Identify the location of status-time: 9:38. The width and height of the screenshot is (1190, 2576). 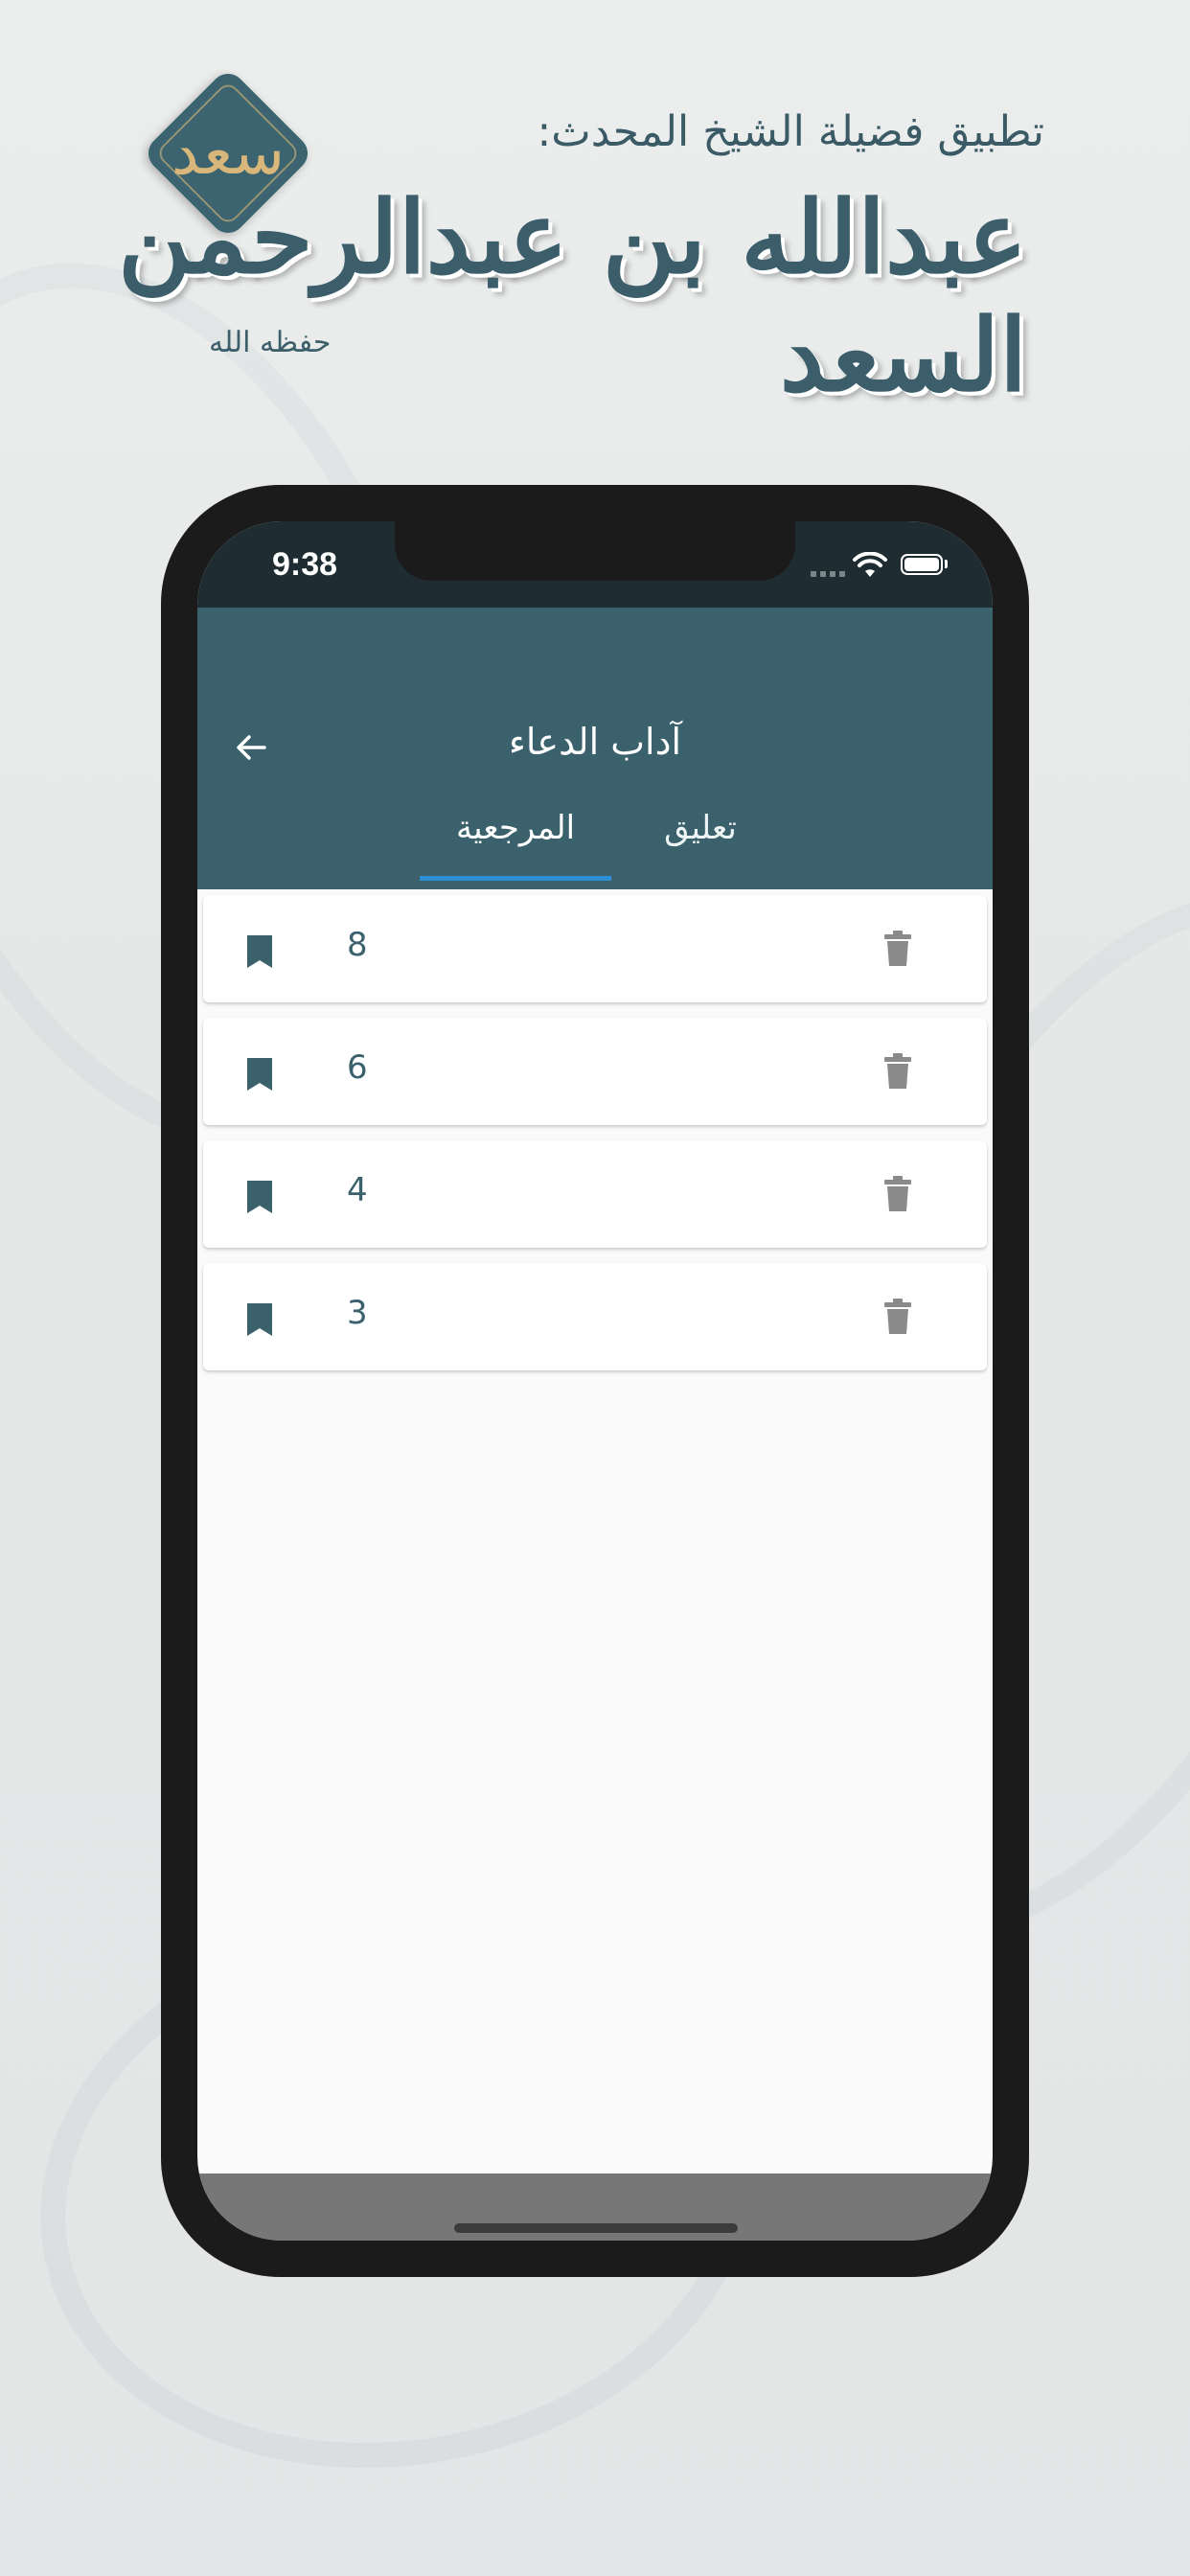
(305, 564).